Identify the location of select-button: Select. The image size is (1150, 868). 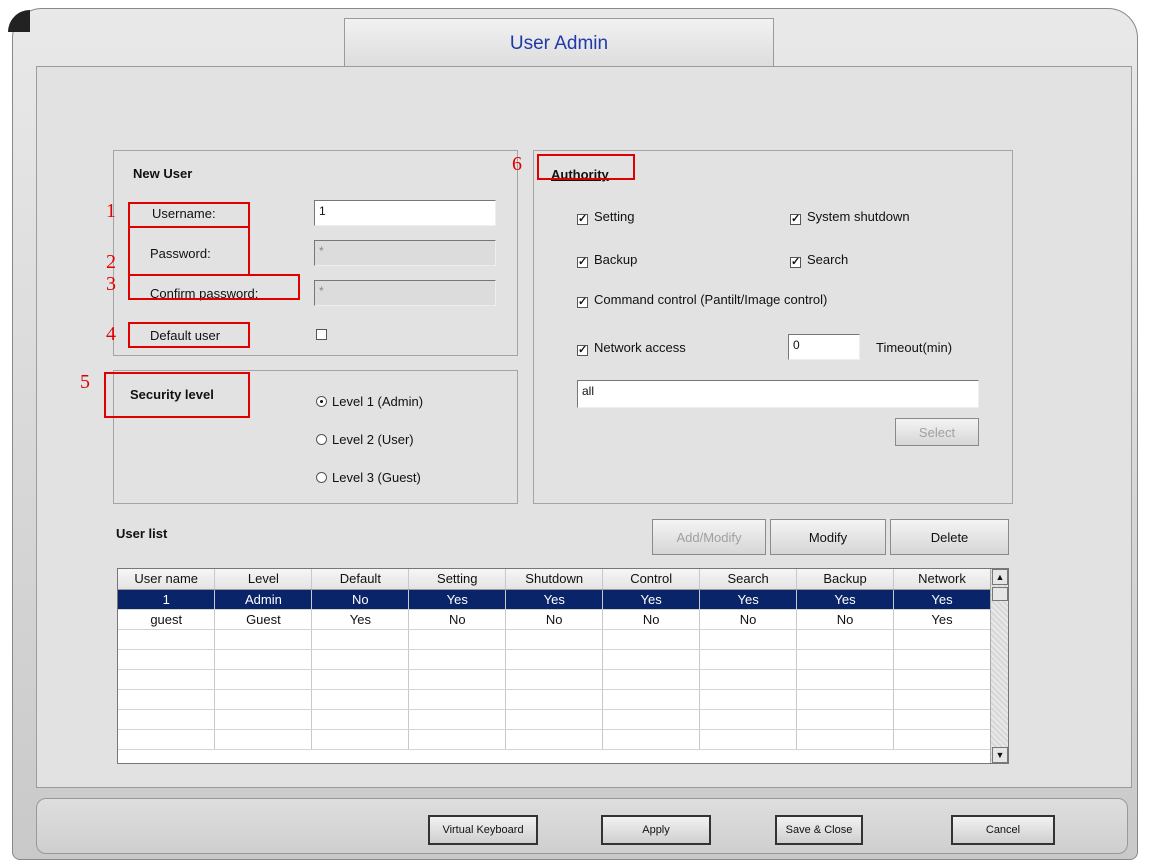
(937, 432).